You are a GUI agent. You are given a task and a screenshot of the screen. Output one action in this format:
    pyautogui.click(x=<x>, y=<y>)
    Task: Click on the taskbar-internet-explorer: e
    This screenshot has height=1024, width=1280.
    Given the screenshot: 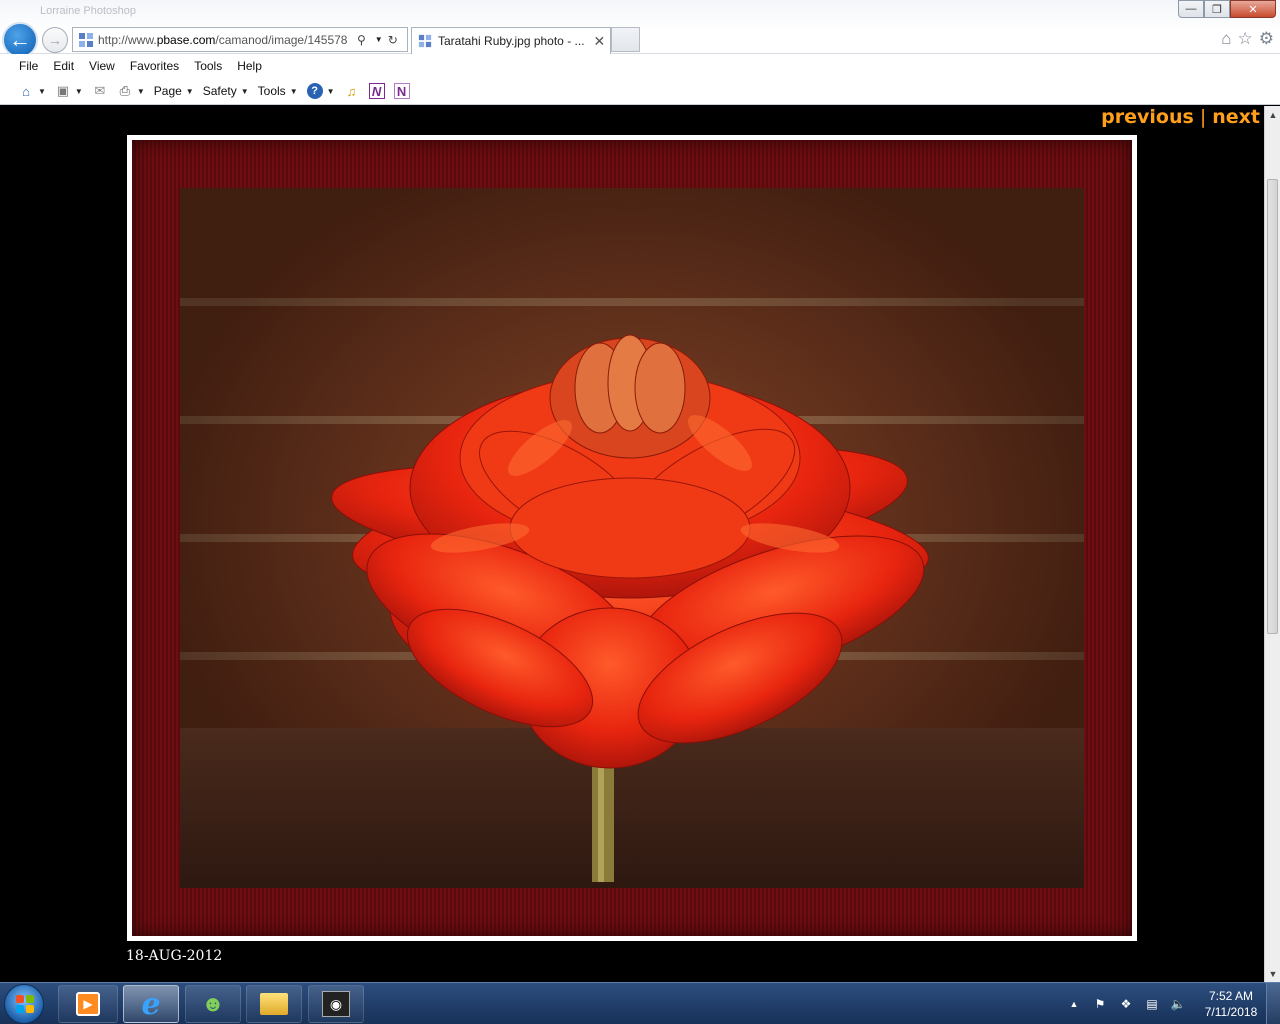 What is the action you would take?
    pyautogui.click(x=151, y=1004)
    